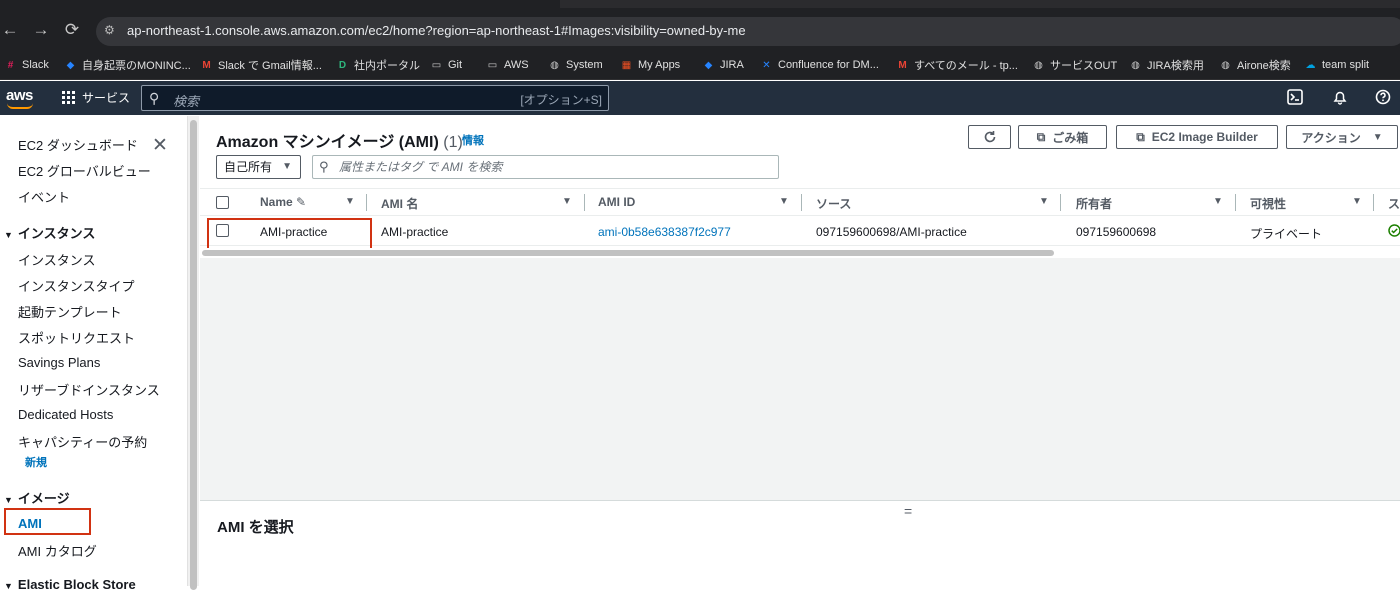 This screenshot has width=1400, height=592. Describe the element at coordinates (76, 285) in the screenshot. I see `sidebar-item: インスタンスタイプ` at that location.